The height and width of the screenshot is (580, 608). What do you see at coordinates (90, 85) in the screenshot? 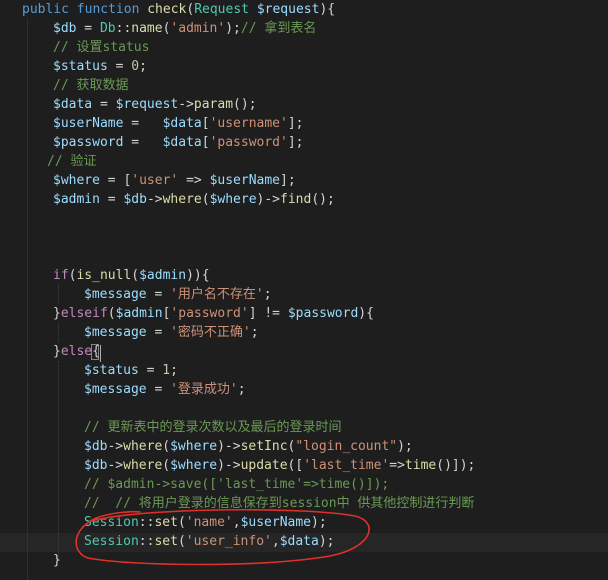
I see `code-line: // 获取数据` at bounding box center [90, 85].